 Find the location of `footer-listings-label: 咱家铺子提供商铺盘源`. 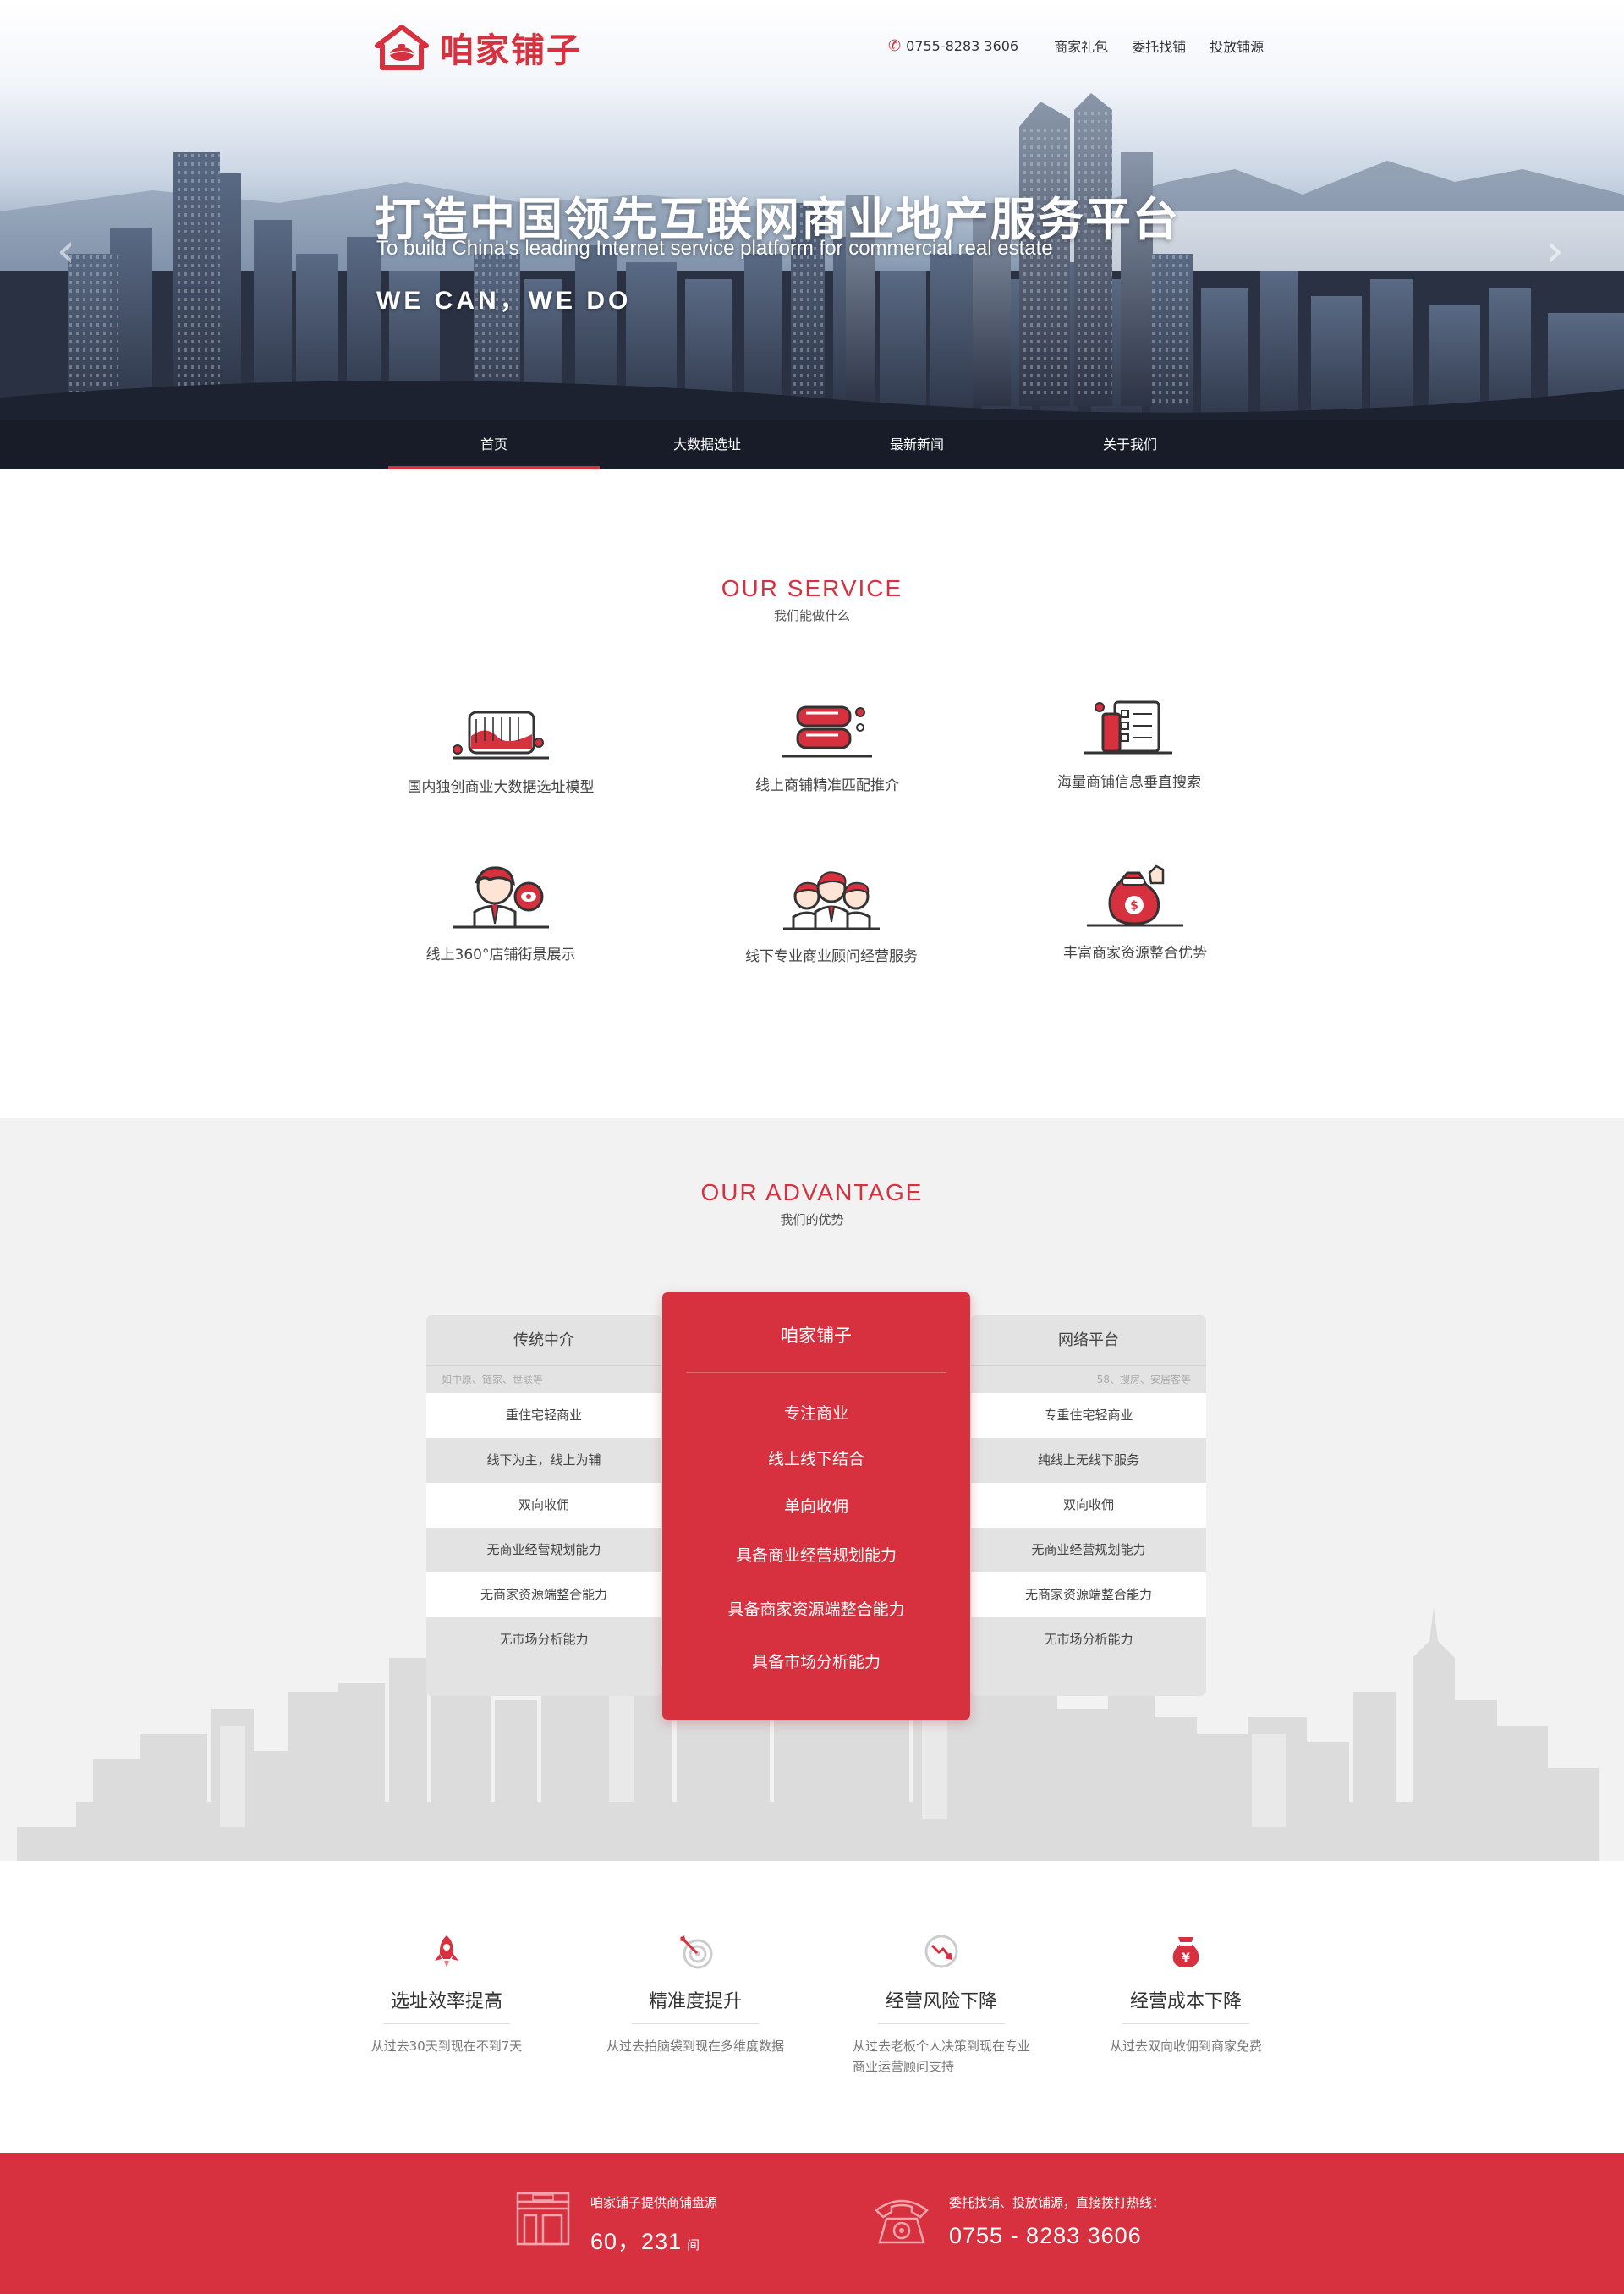

footer-listings-label: 咱家铺子提供商铺盘源 is located at coordinates (654, 2202).